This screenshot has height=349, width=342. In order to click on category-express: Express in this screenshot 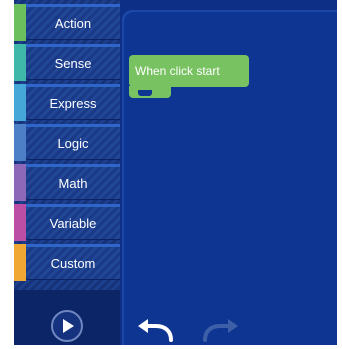, I will do `click(67, 102)`.